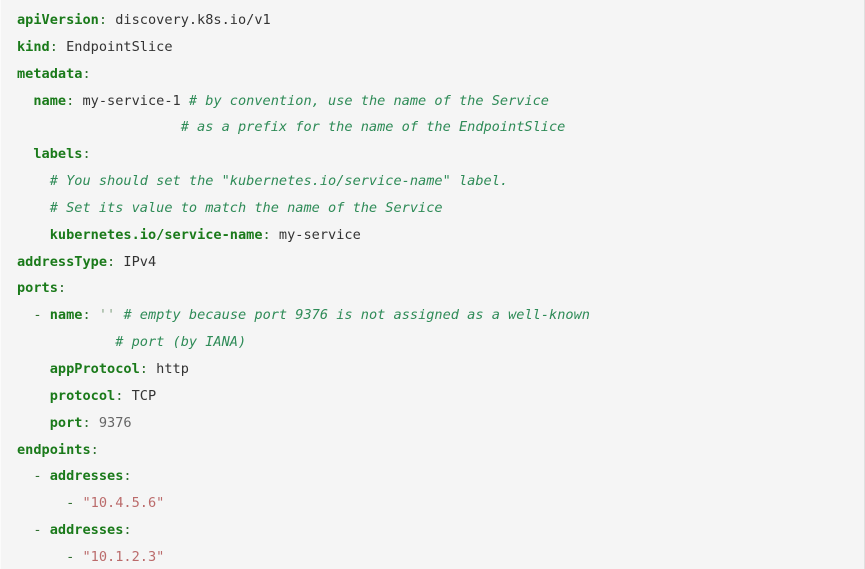 The height and width of the screenshot is (569, 865). I want to click on line-protocol: protocol: TCP, so click(432, 396).